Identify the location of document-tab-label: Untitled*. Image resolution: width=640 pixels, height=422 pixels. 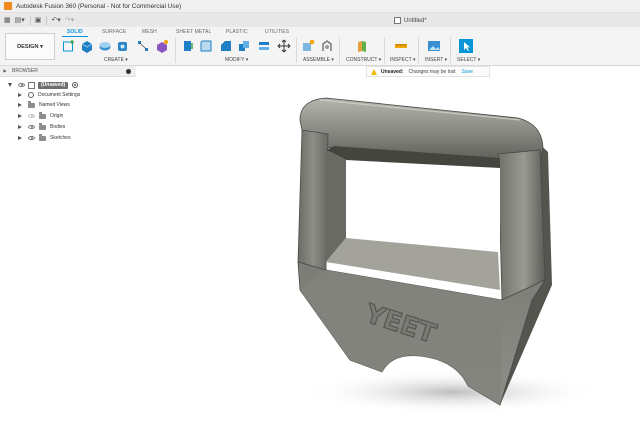
(415, 20).